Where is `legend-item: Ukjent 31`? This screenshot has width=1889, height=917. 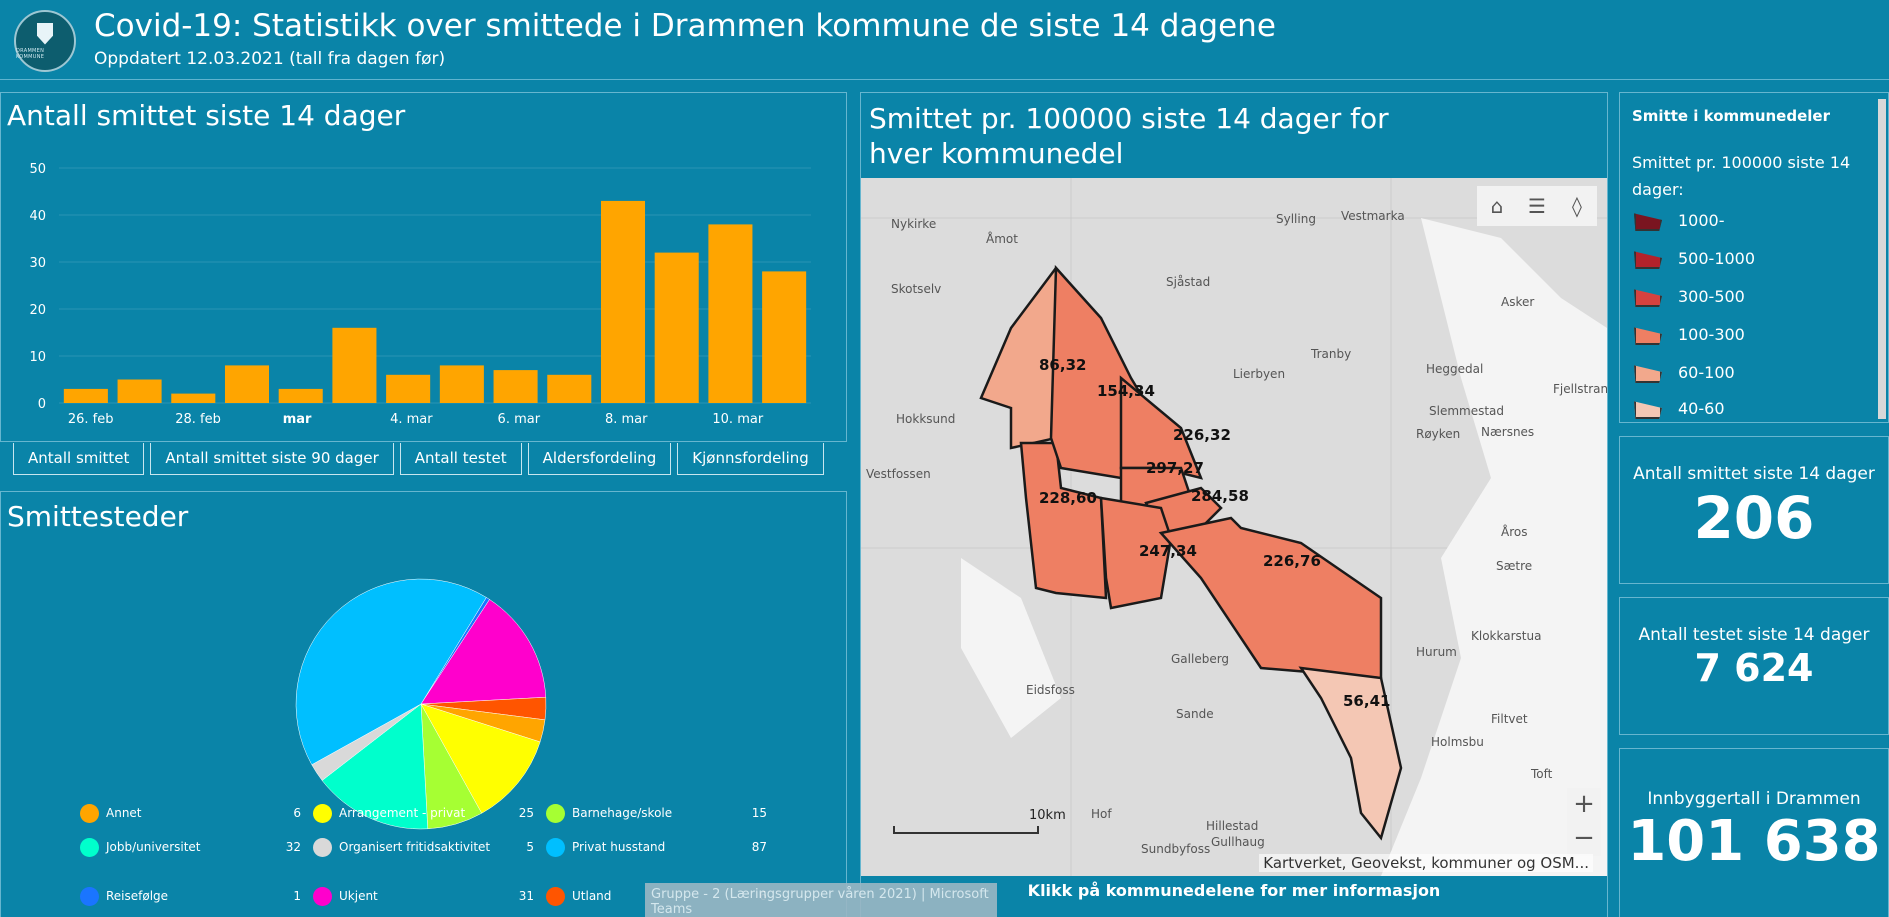
legend-item: Ukjent 31 is located at coordinates (423, 896).